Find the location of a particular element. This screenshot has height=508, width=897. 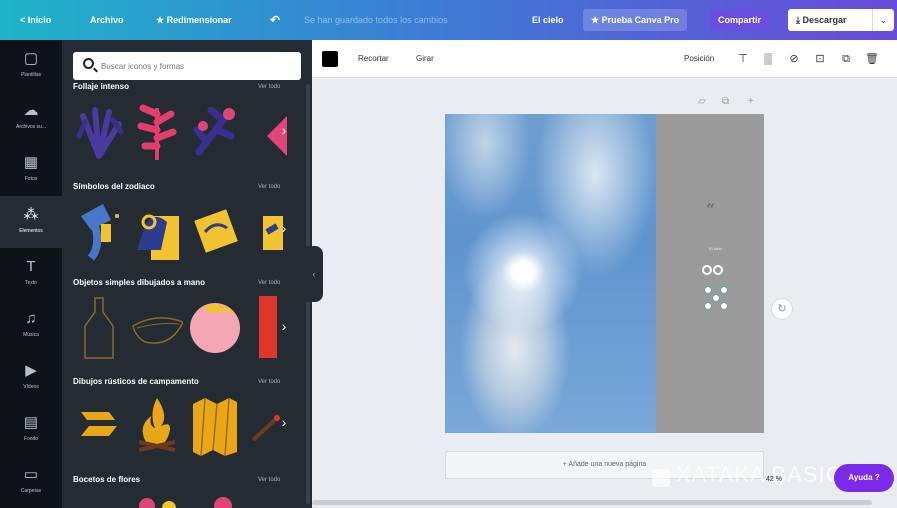

logo-icon is located at coordinates (715, 269).